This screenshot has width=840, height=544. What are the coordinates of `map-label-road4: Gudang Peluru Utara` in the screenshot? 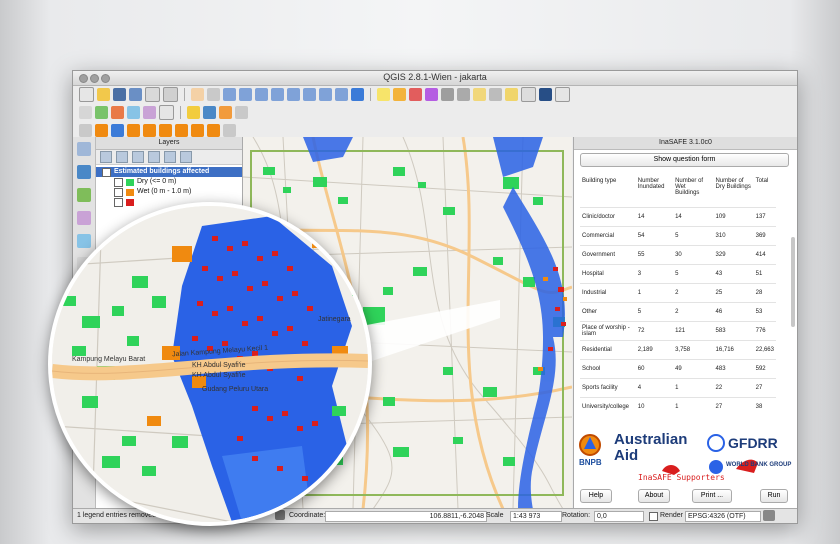 It's located at (235, 389).